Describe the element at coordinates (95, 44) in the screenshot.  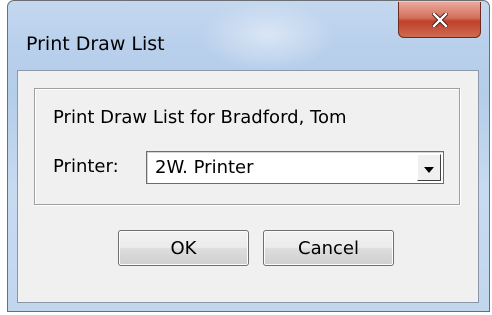
I see `window-title: Print Draw List` at that location.